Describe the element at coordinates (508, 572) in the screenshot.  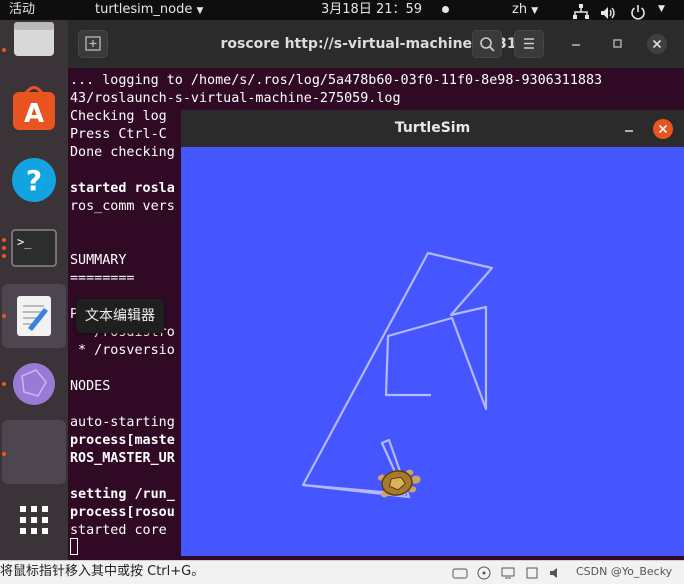
I see `network-adapter-icon` at that location.